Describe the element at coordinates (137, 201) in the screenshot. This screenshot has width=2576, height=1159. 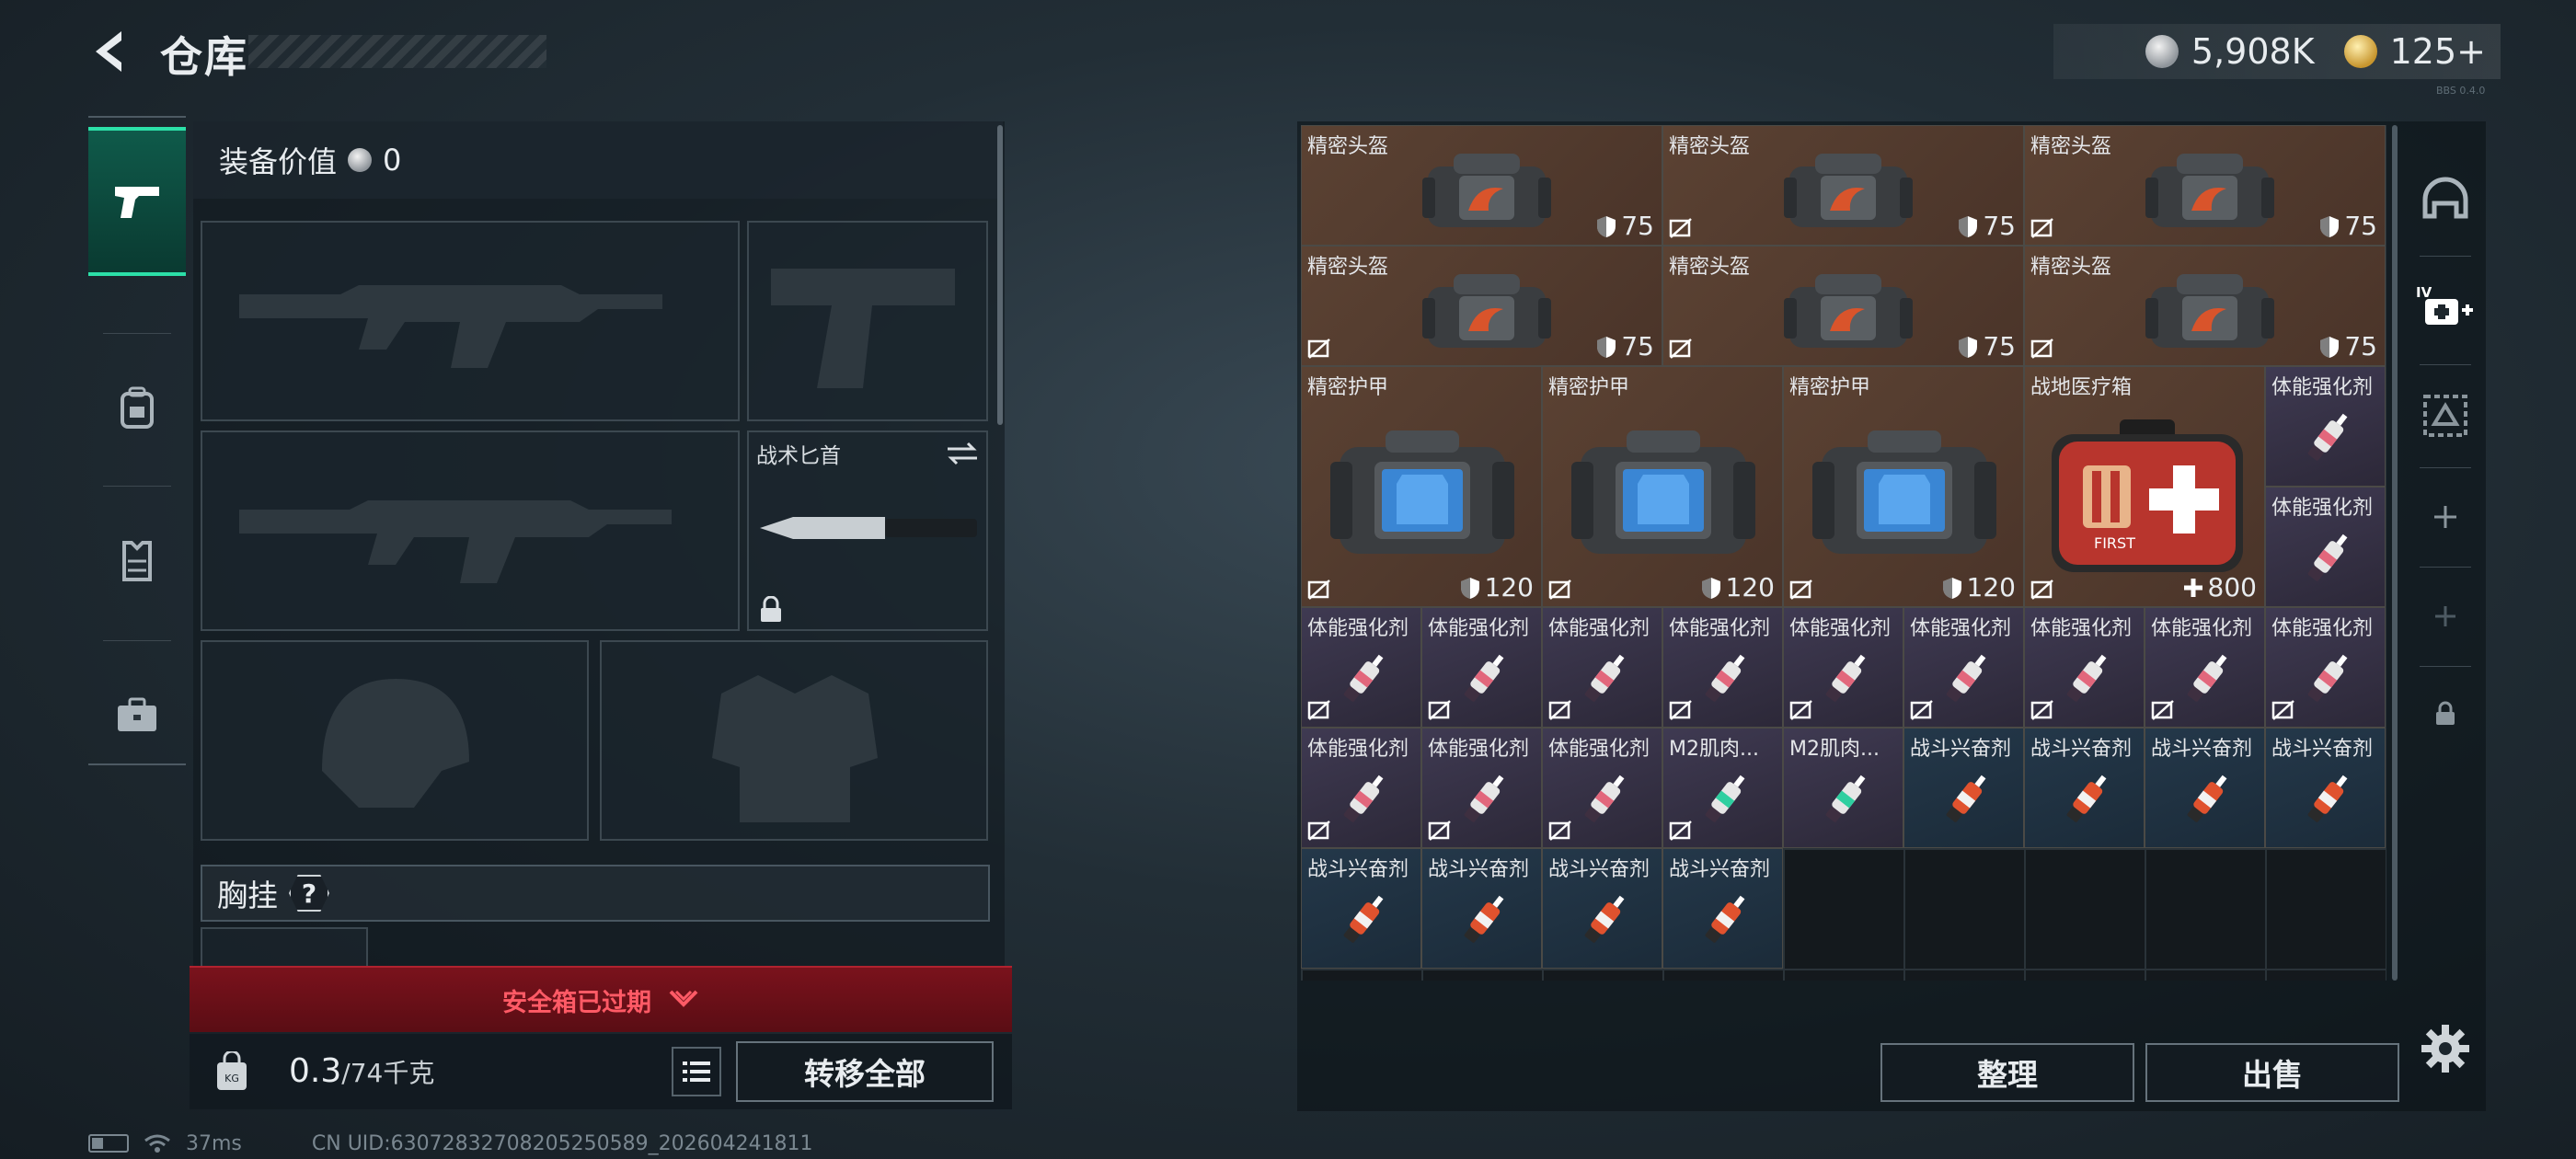
I see `category-weapons` at that location.